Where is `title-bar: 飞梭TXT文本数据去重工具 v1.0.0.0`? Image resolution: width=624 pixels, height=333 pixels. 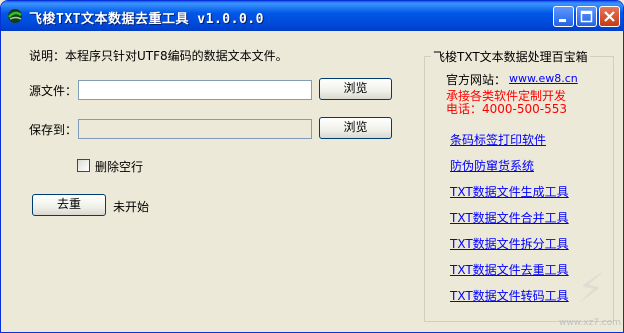 title-bar: 飞梭TXT文本数据去重工具 v1.0.0.0 is located at coordinates (312, 16).